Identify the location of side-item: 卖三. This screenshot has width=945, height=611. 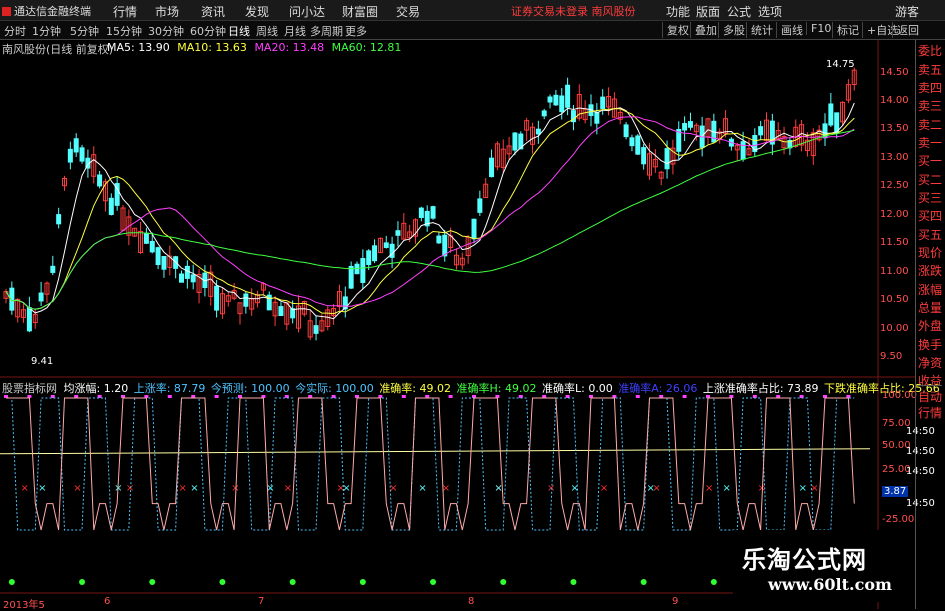
(930, 105).